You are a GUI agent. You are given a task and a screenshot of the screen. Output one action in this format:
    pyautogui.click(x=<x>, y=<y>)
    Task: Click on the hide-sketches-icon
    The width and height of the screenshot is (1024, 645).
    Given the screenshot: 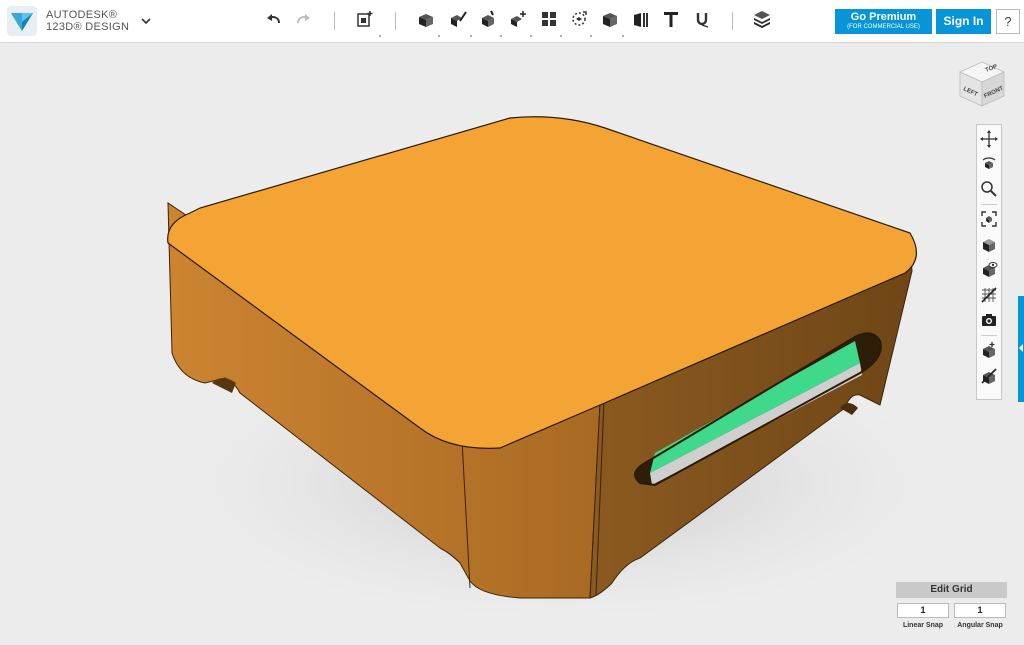 What is the action you would take?
    pyautogui.click(x=989, y=295)
    